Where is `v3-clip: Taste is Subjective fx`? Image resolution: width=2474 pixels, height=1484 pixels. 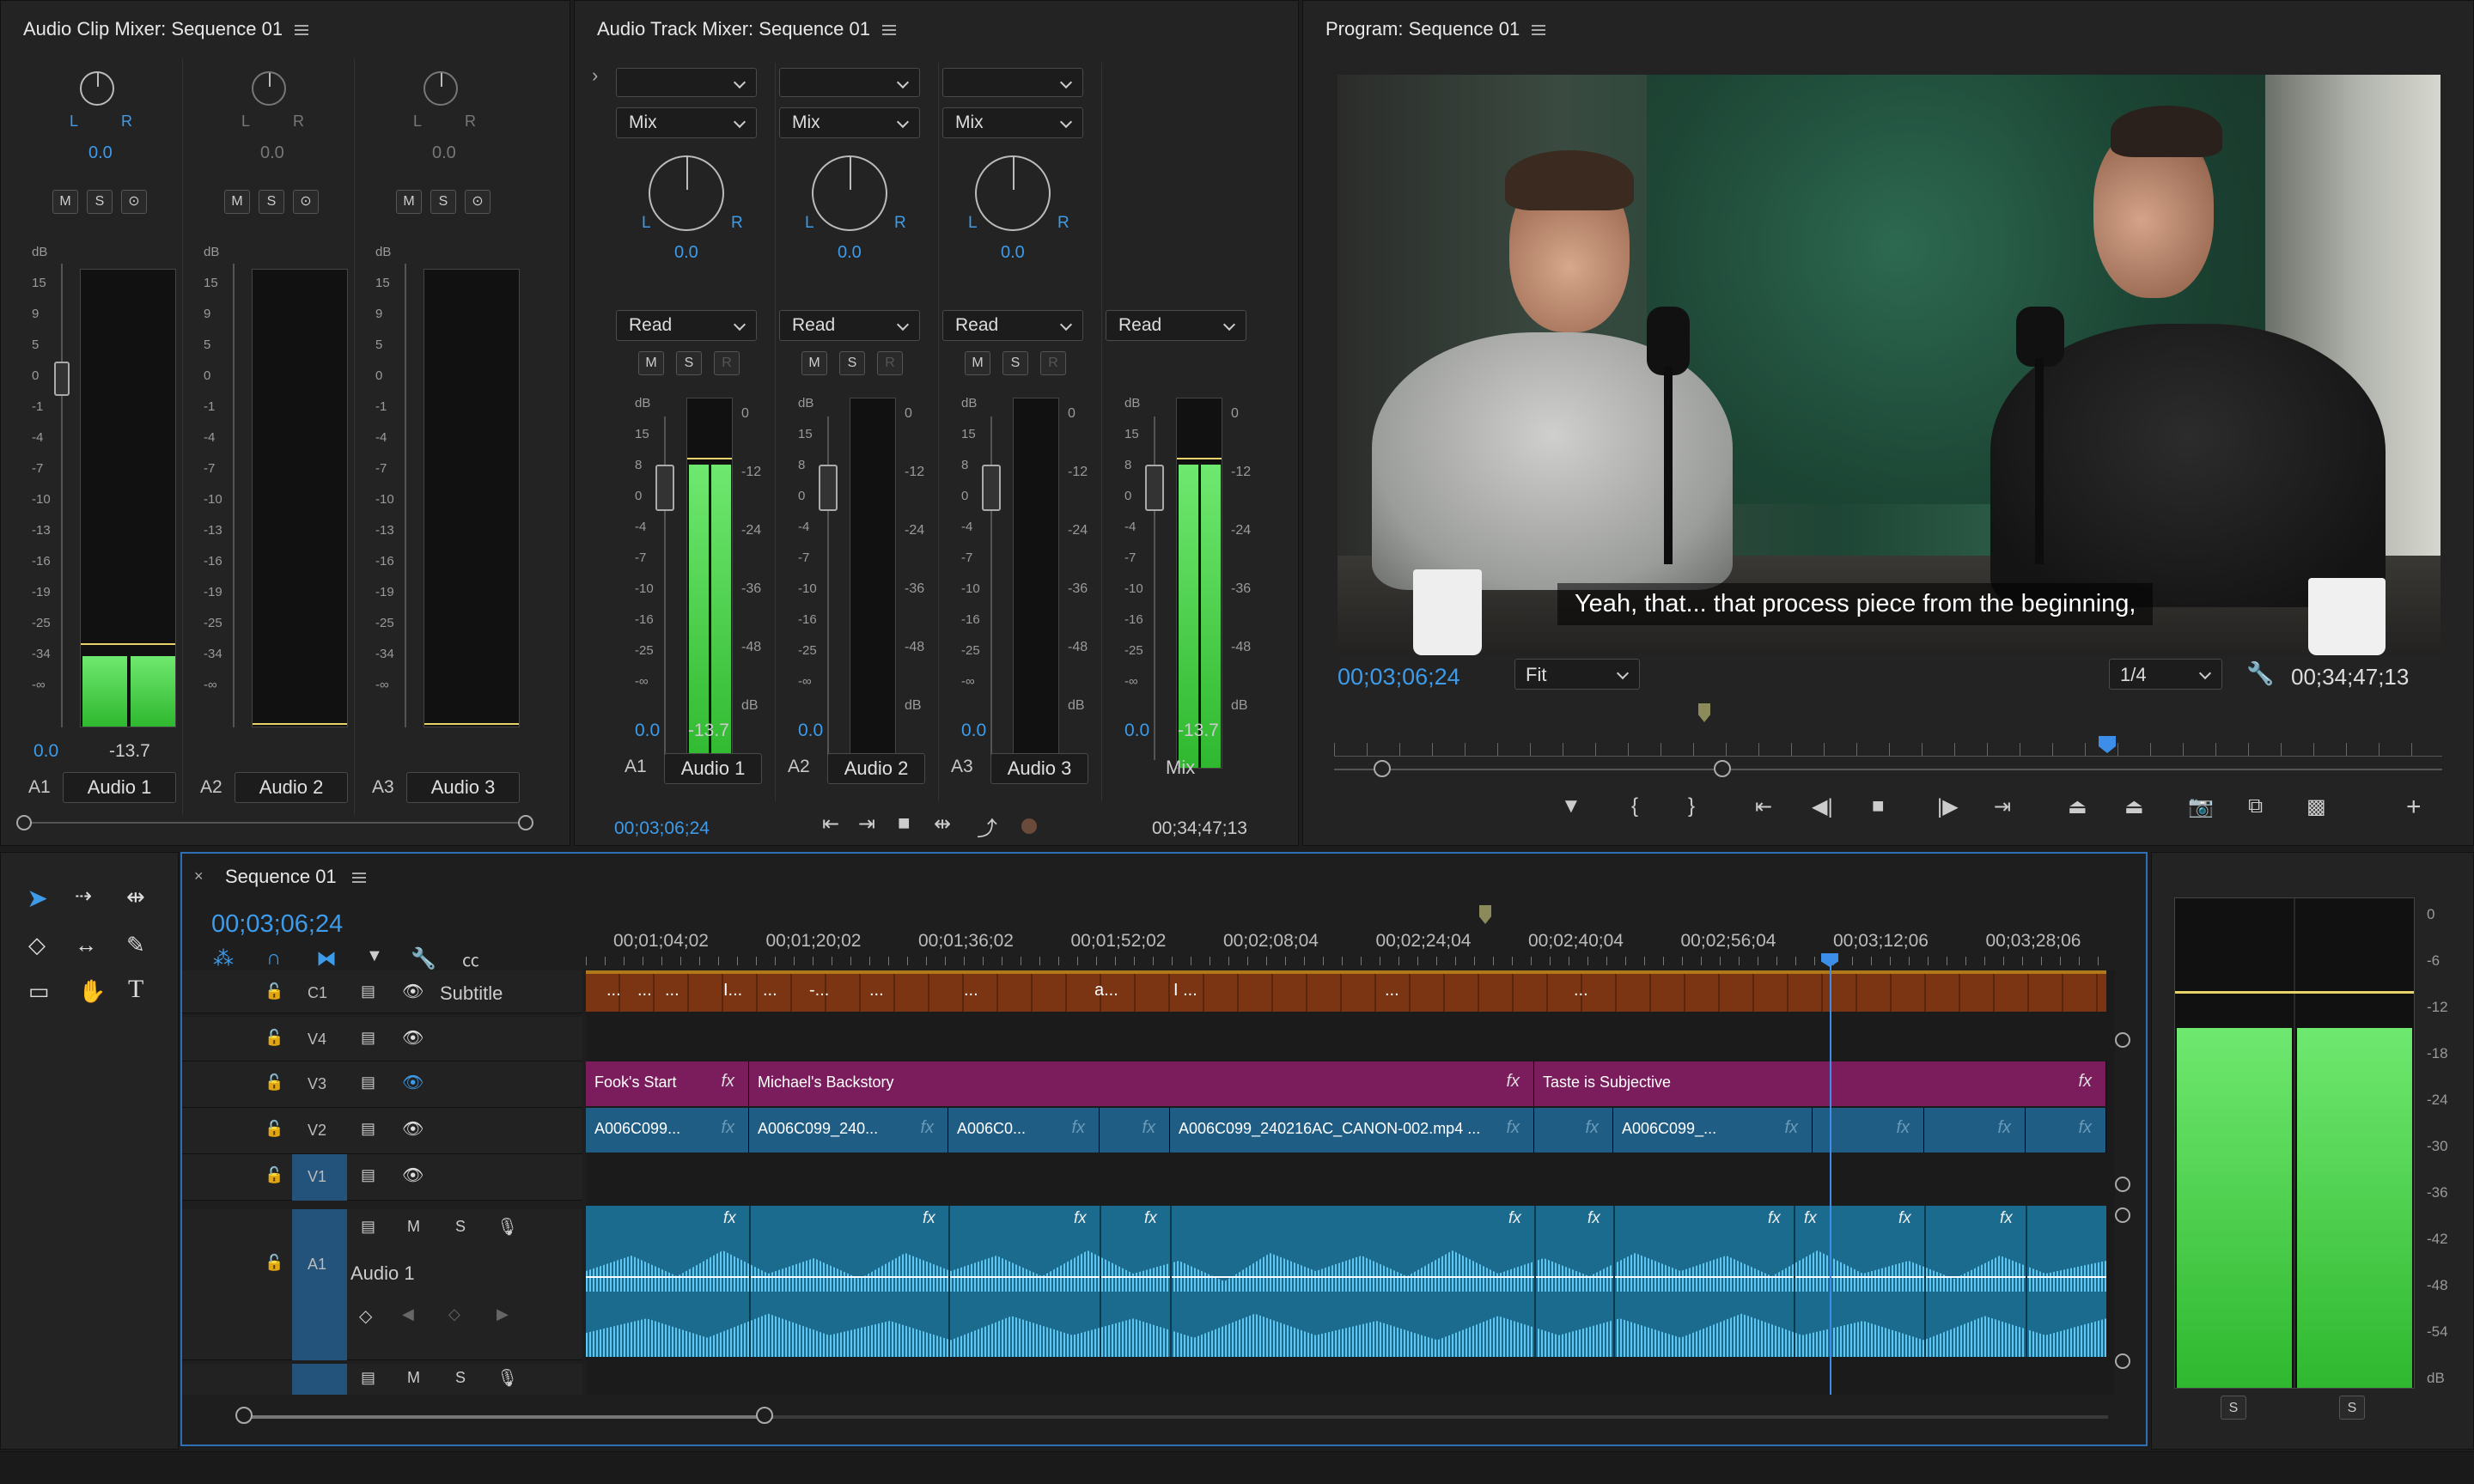 v3-clip: Taste is Subjective fx is located at coordinates (1820, 1083).